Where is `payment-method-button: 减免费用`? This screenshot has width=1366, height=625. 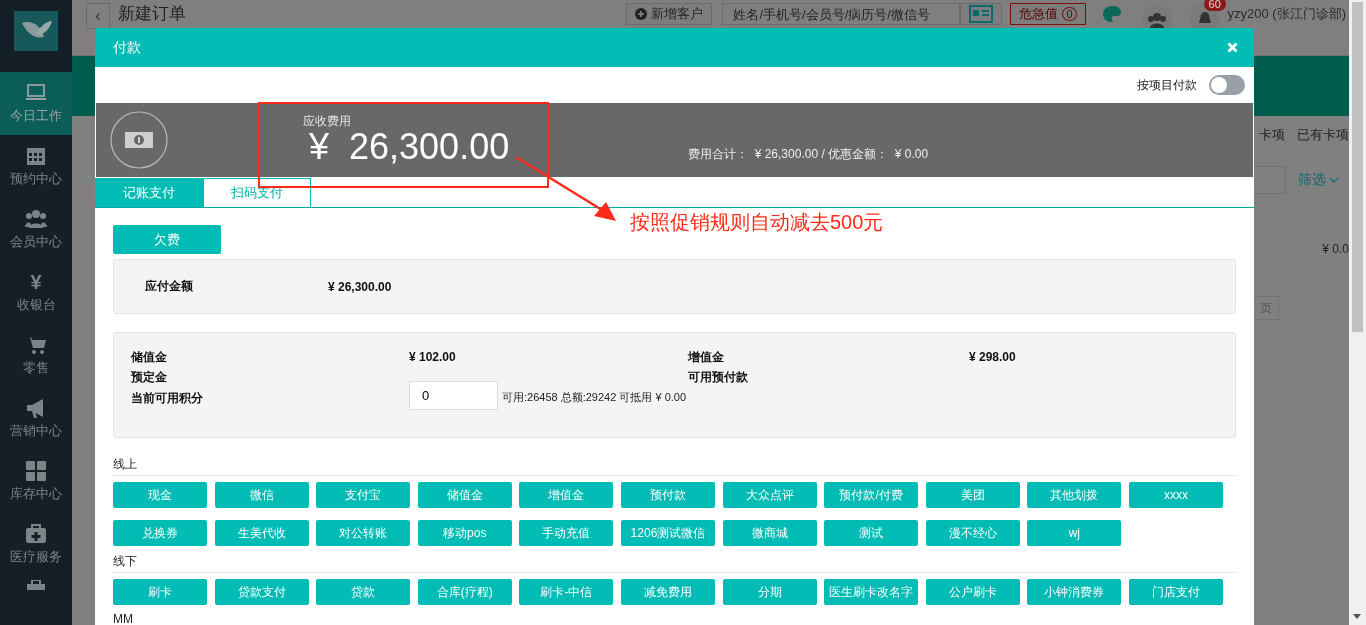 payment-method-button: 减免费用 is located at coordinates (667, 592).